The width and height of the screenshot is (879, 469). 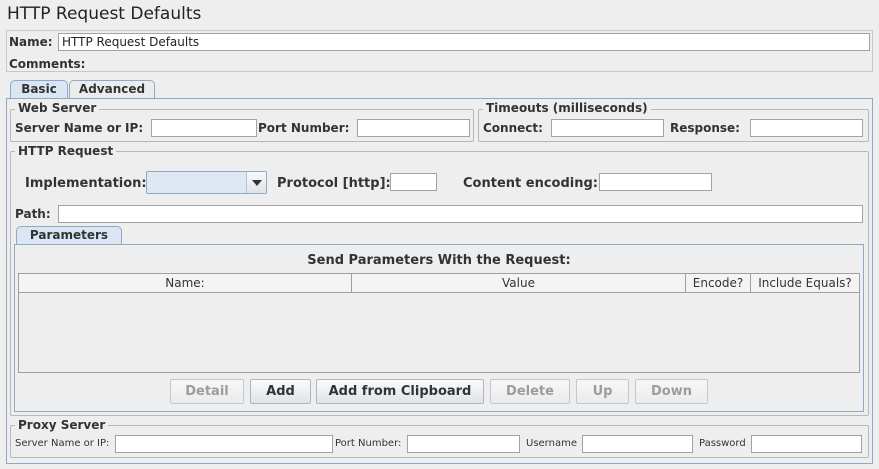 I want to click on proxy-server-name-input, so click(x=224, y=444).